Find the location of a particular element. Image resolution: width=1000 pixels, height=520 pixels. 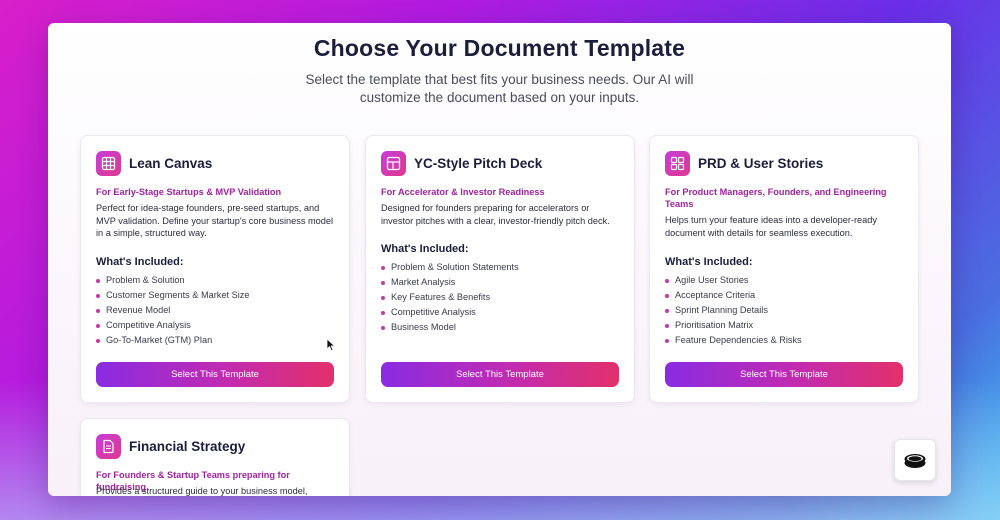

list-item: Key Features & Benefits is located at coordinates (500, 297).